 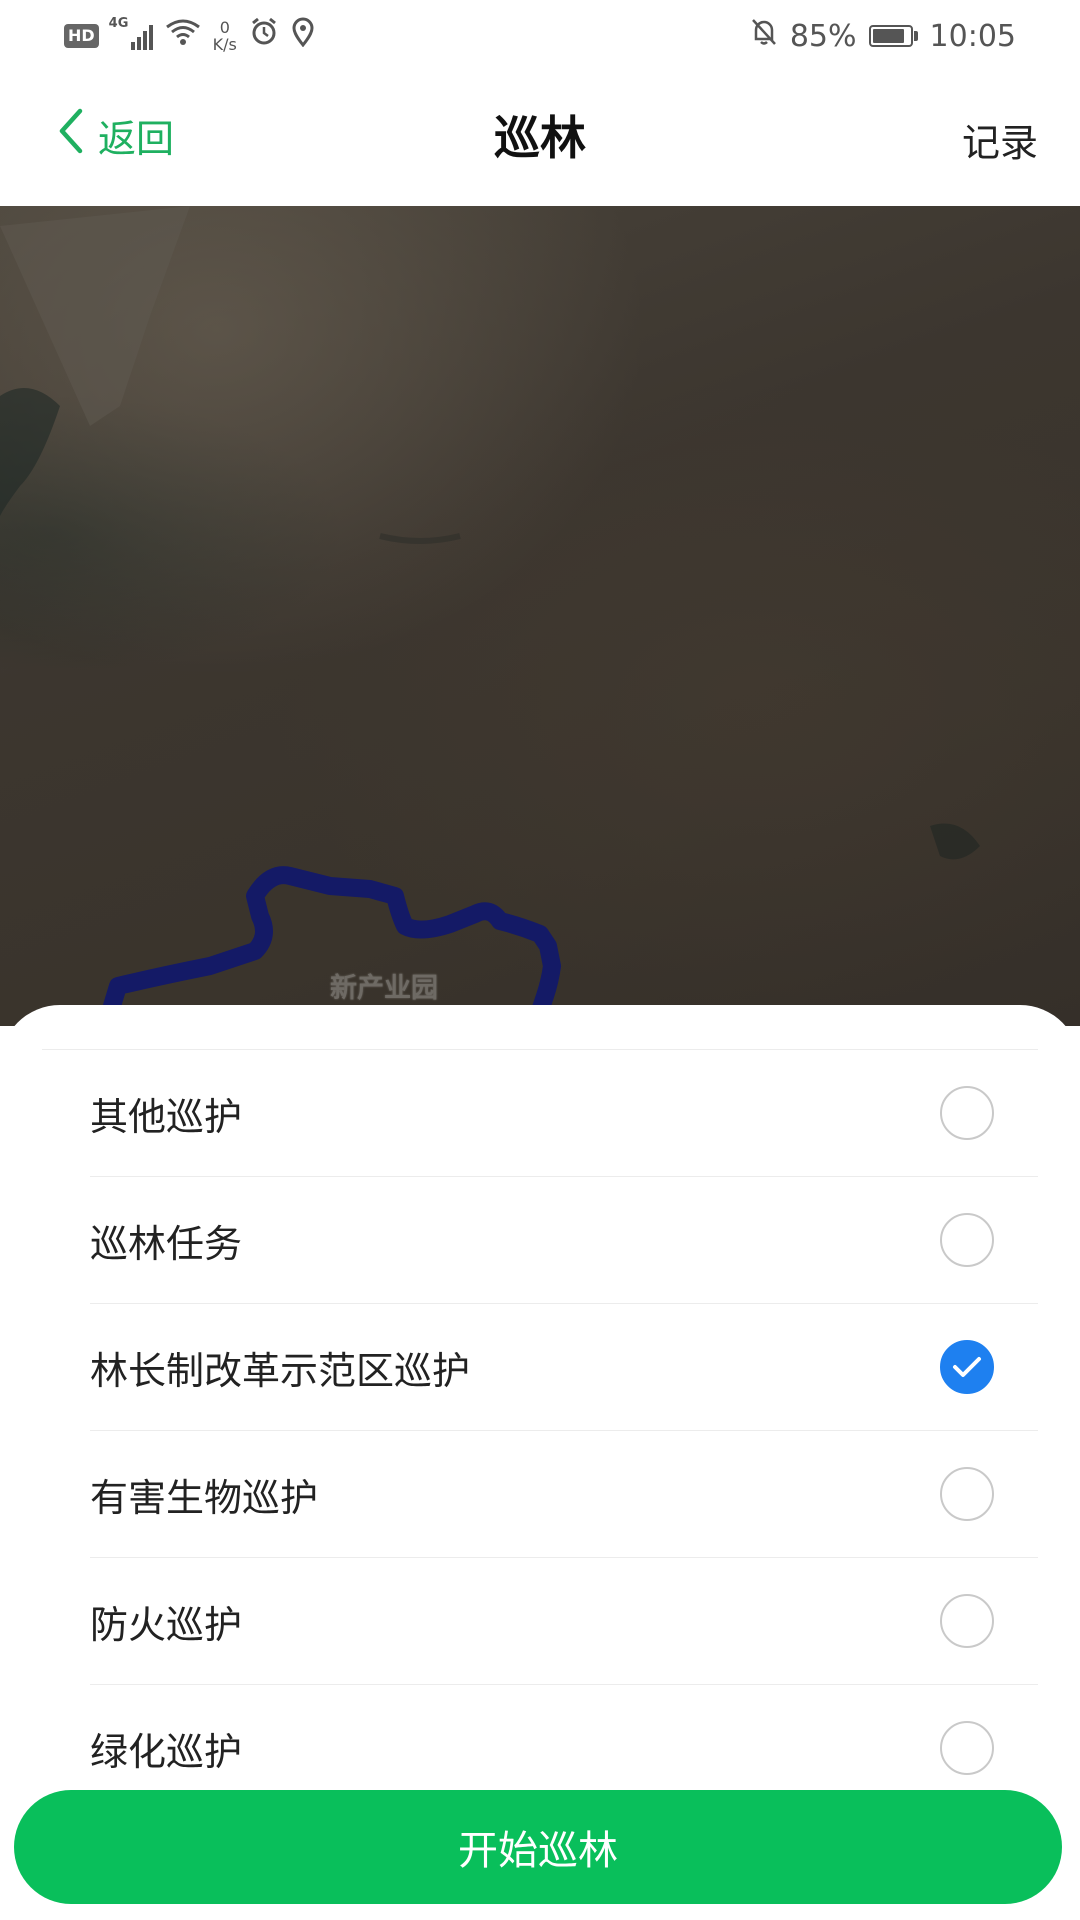 What do you see at coordinates (540, 36) in the screenshot?
I see `status-bar: HD 4G 0 K/s 85% 10:05` at bounding box center [540, 36].